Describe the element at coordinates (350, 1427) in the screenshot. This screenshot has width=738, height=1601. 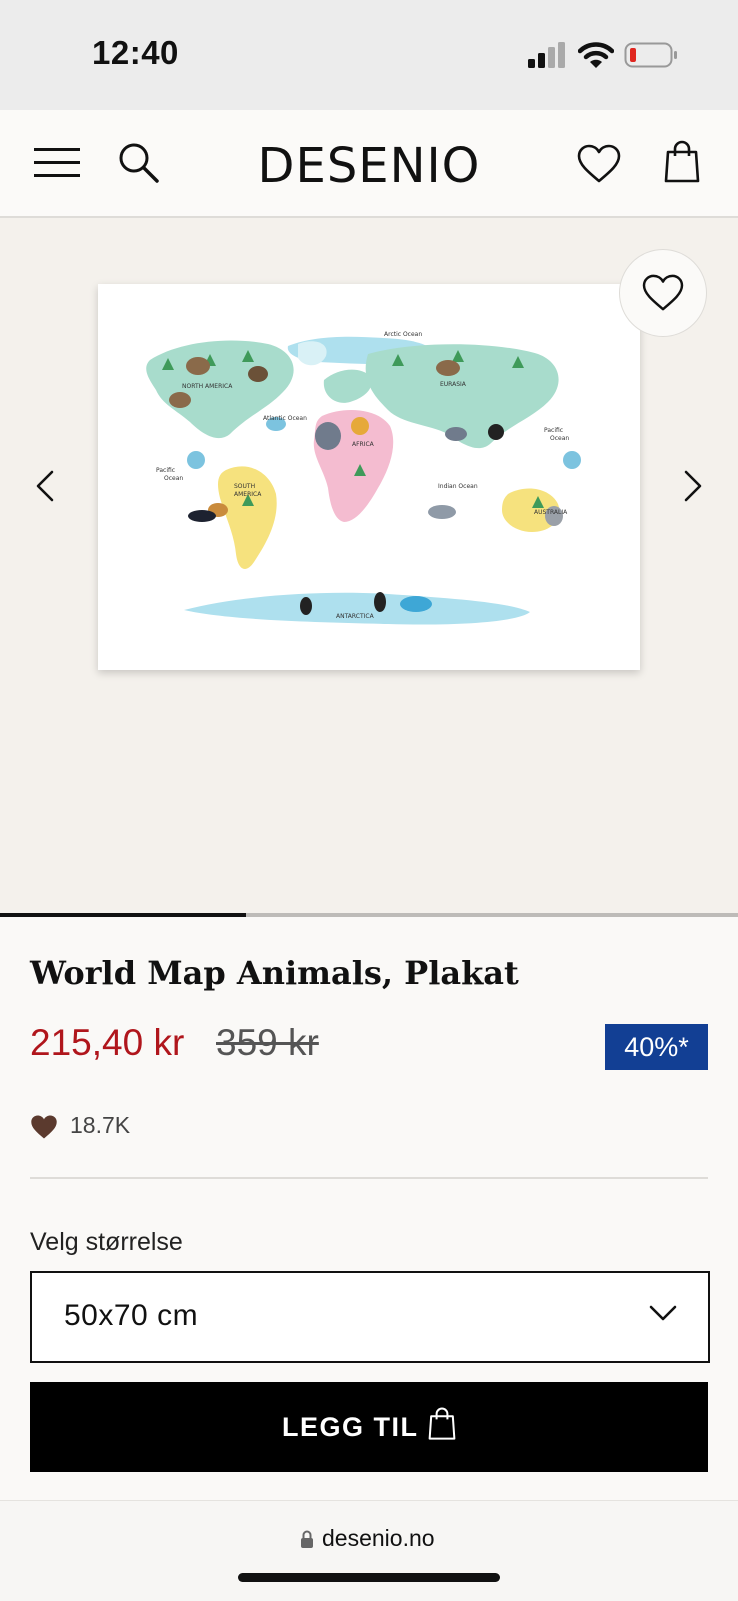
I see `add-to-cart-label: LEGG TIL` at that location.